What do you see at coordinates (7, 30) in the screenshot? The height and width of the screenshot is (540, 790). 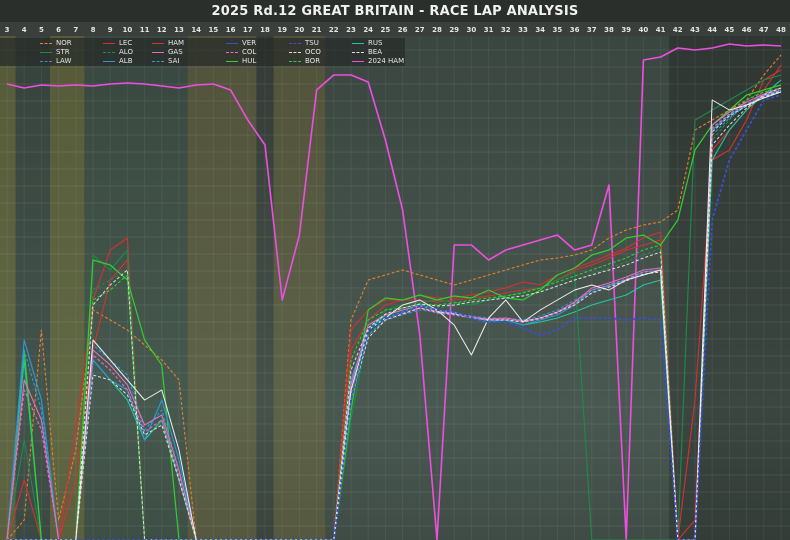 I see `lap-tick-label: 3` at bounding box center [7, 30].